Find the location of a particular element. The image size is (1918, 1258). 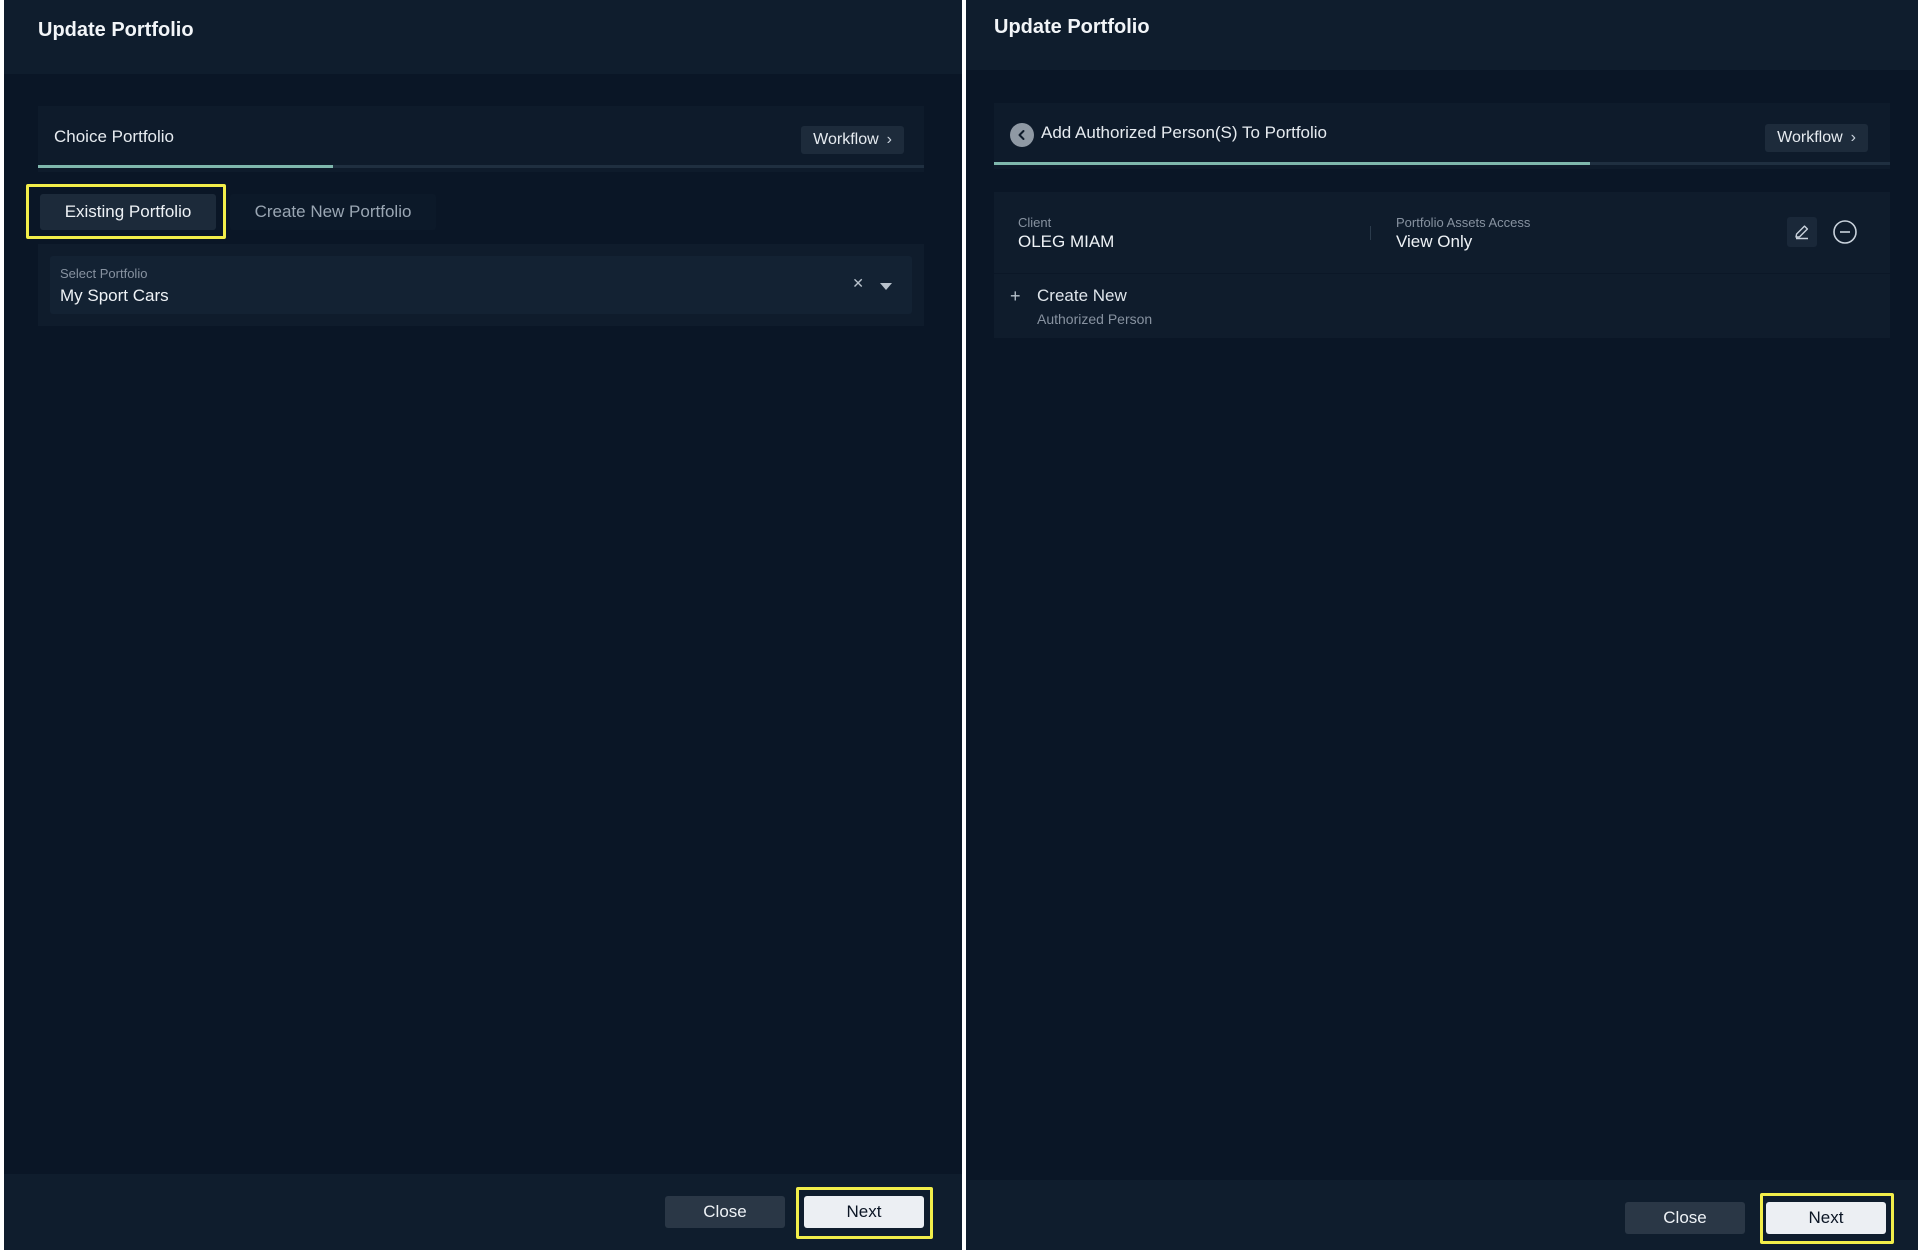

step-label: Choice Portfolio is located at coordinates (114, 136).